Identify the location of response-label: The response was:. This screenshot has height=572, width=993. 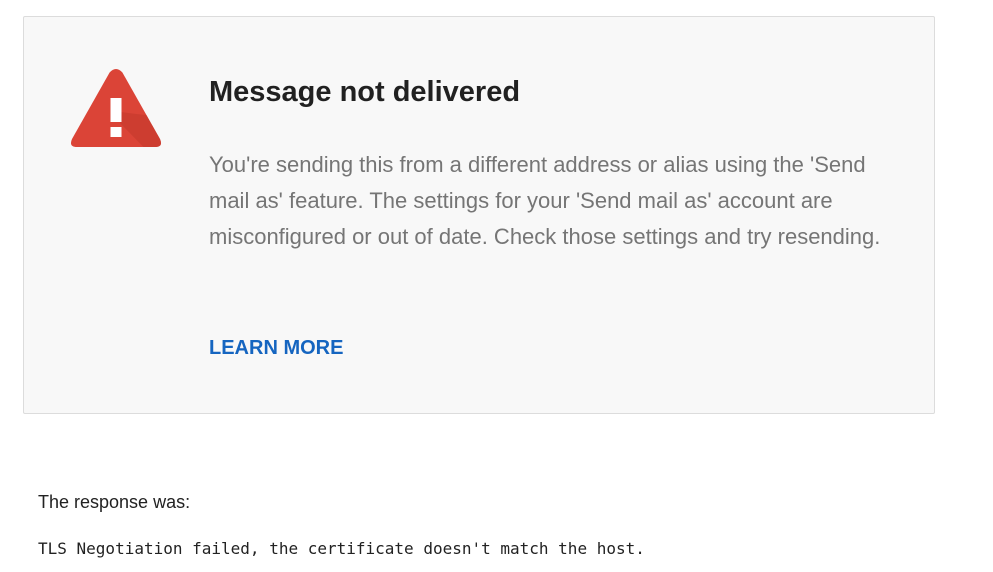
(114, 502).